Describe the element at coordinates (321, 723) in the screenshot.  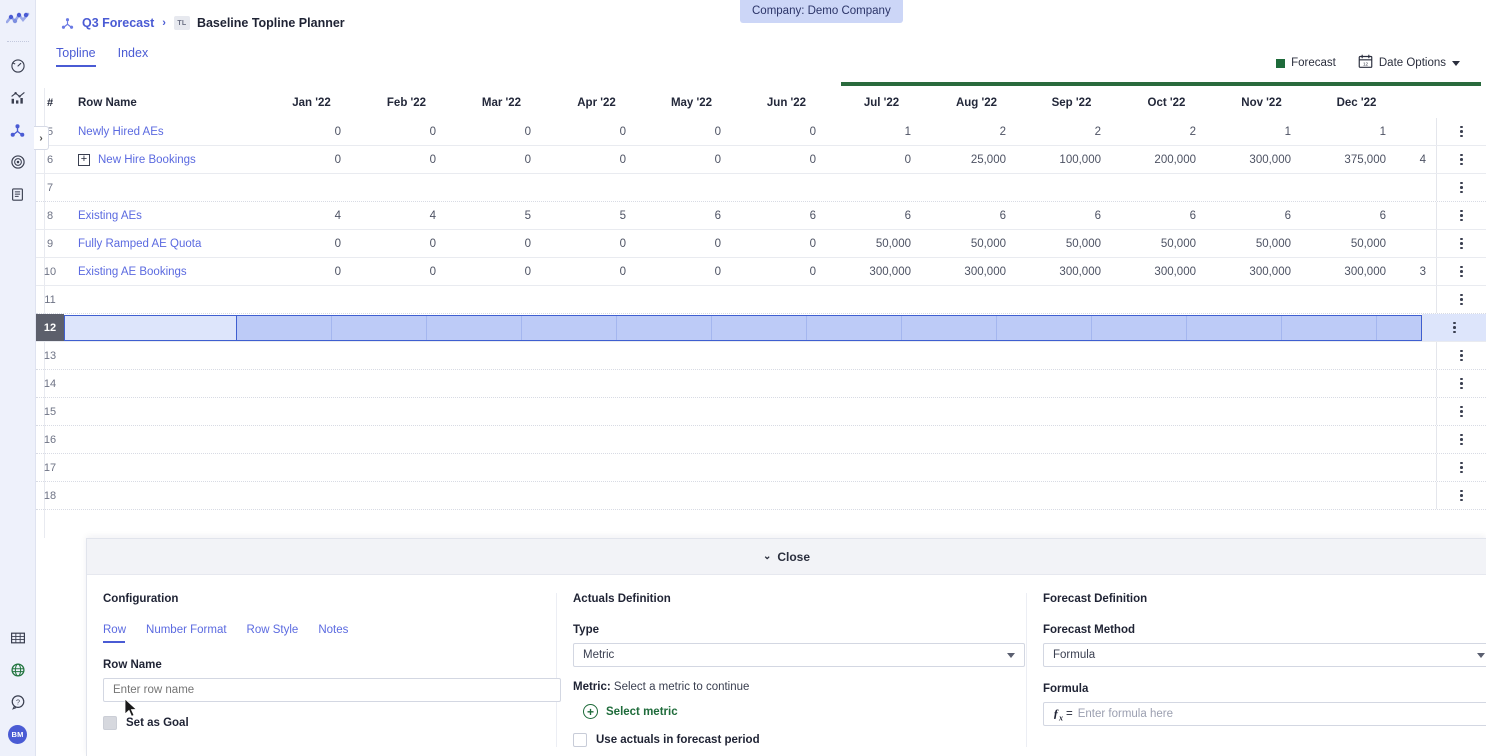
I see `set-as-goal-row: Set as Goal` at that location.